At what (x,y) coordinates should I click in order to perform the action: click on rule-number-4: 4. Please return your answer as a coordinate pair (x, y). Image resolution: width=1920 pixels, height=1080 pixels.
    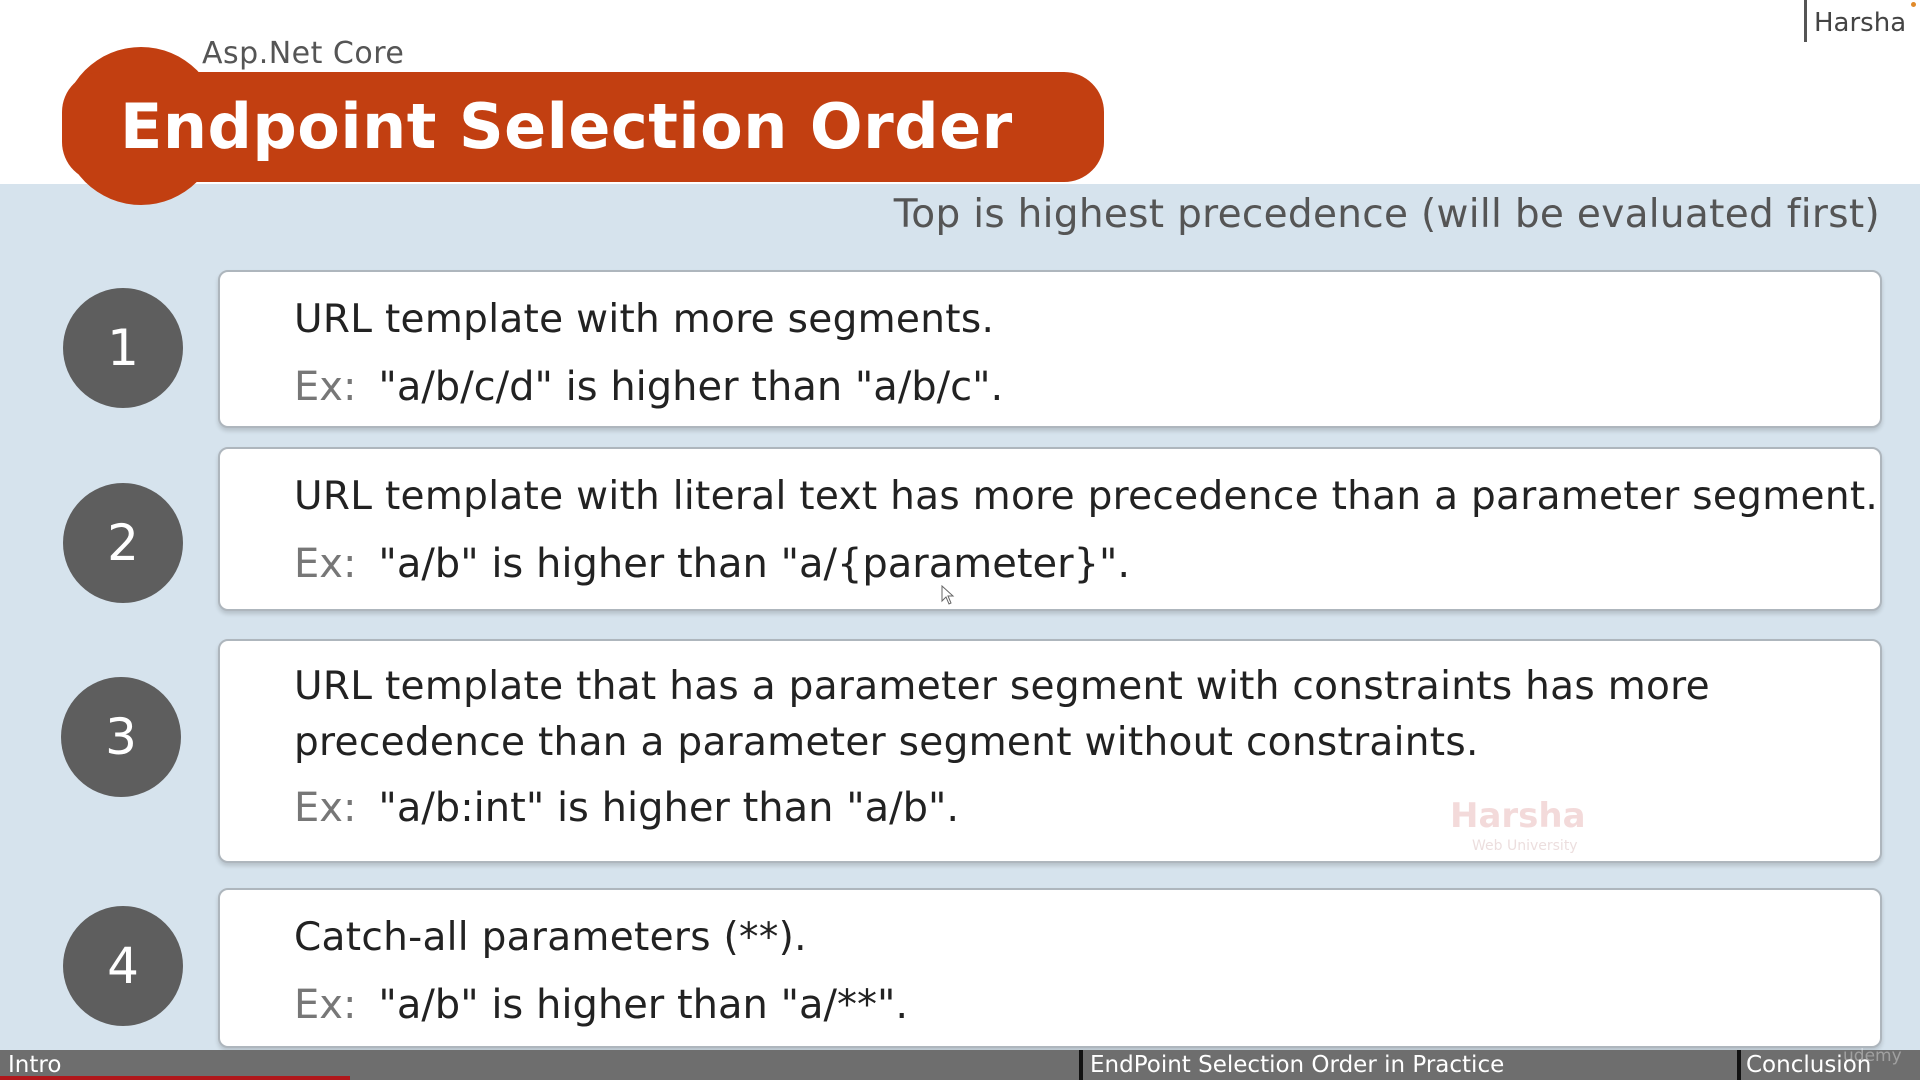
    Looking at the image, I should click on (123, 966).